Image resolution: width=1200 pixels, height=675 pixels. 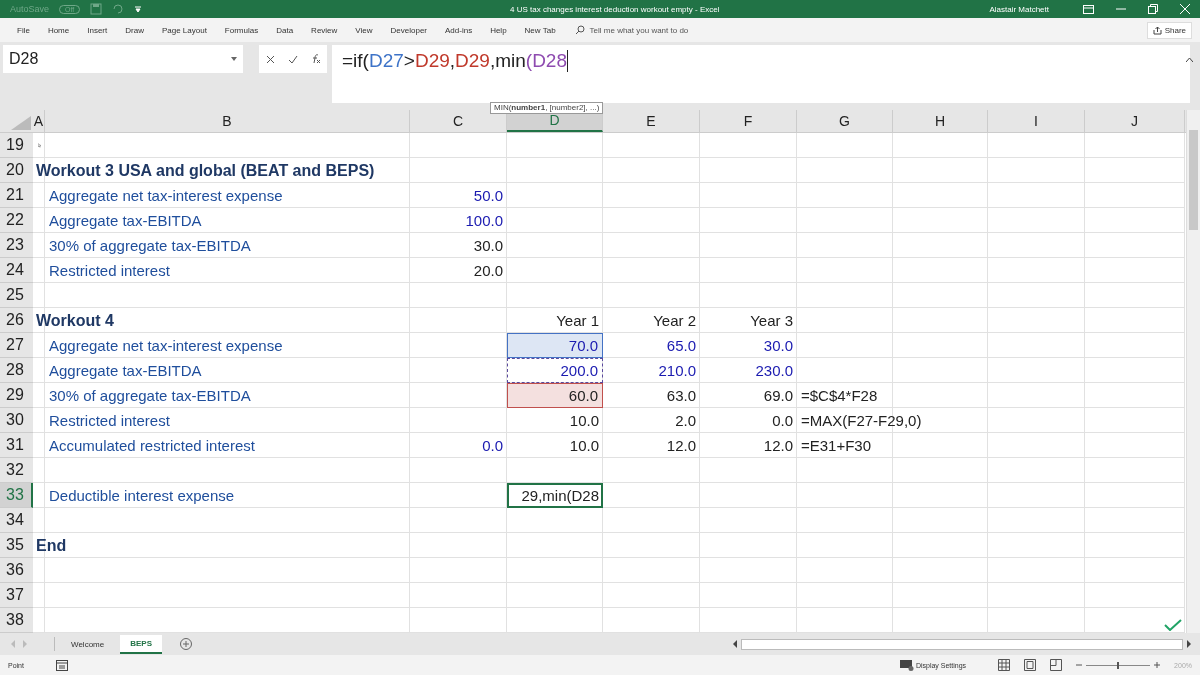 I want to click on sheet-tab: BEPS, so click(x=141, y=644).